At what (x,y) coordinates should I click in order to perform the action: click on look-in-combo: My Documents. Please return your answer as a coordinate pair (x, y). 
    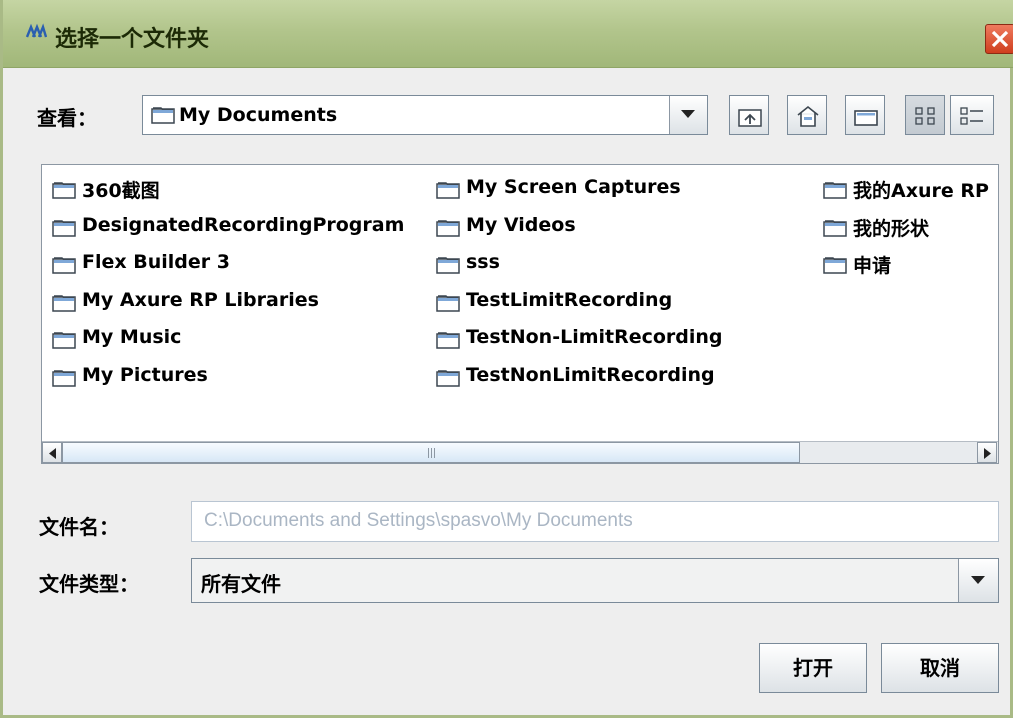
    Looking at the image, I should click on (425, 115).